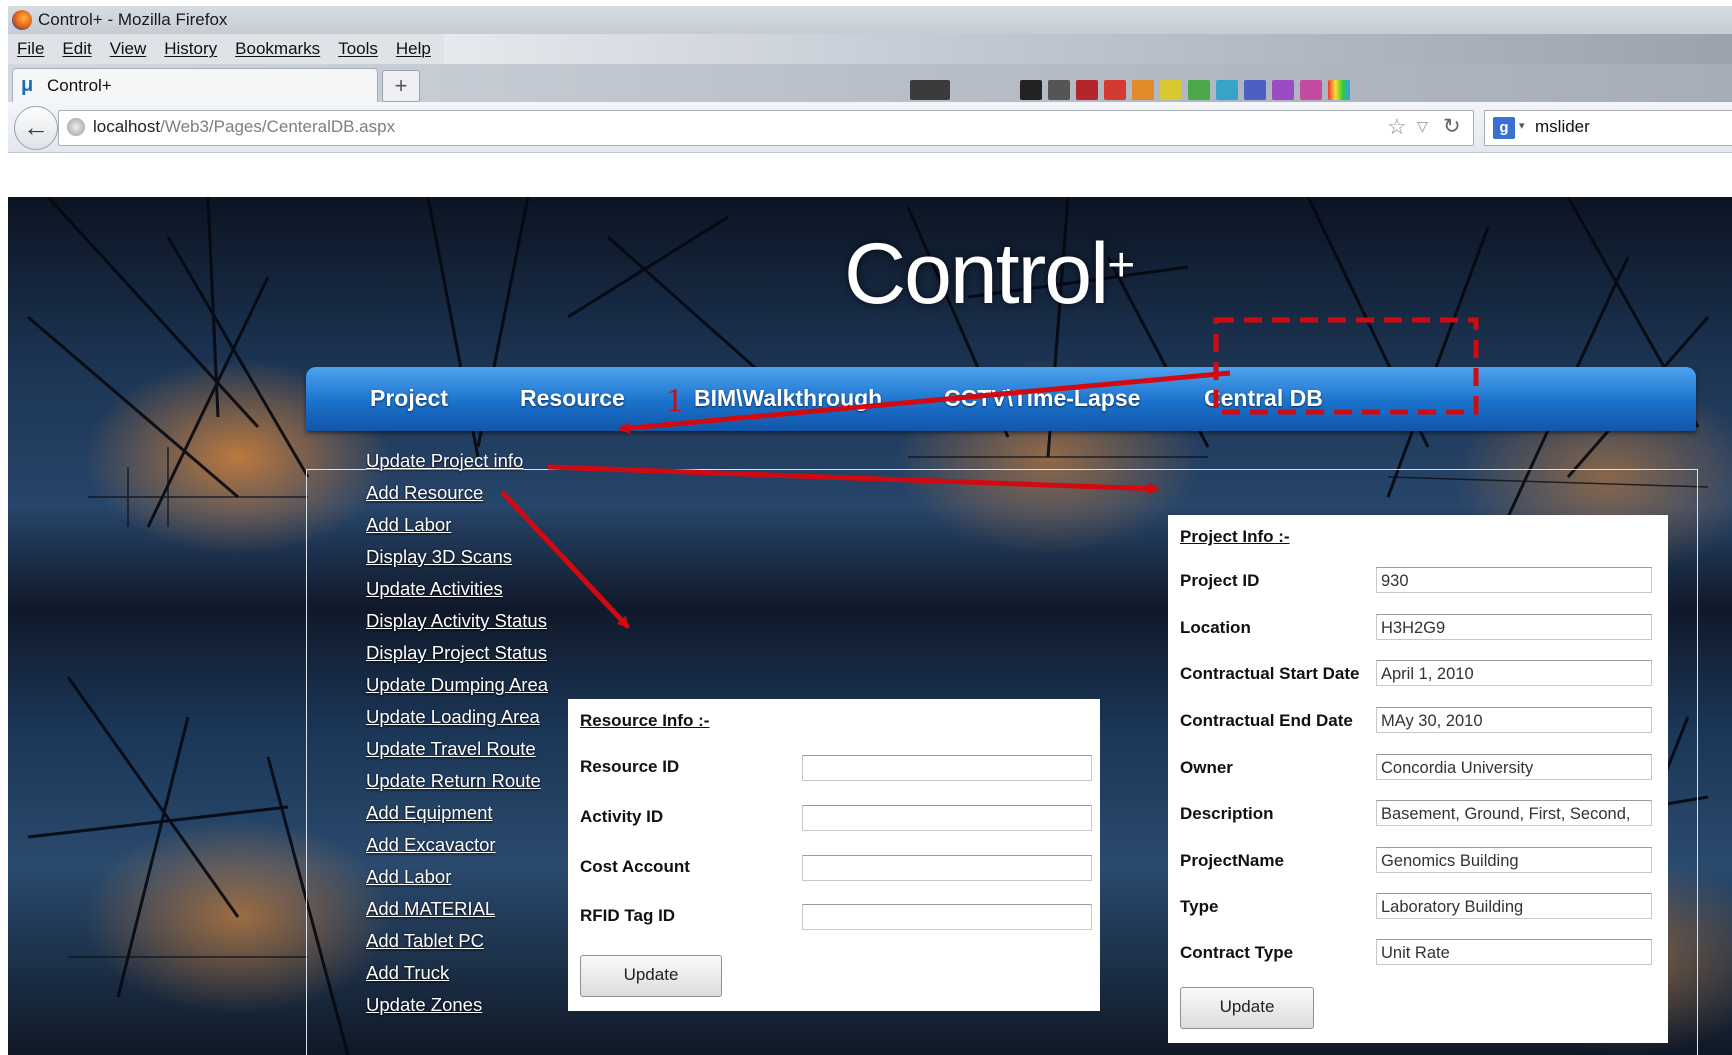  Describe the element at coordinates (870, 20) in the screenshot. I see `window-titlebar: Control+ - Mozilla Firefox` at that location.